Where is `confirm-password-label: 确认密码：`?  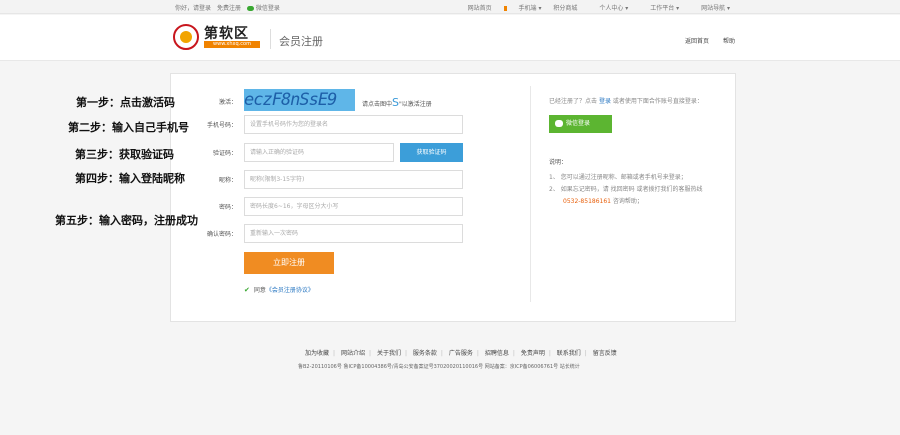 confirm-password-label: 确认密码： is located at coordinates (221, 234).